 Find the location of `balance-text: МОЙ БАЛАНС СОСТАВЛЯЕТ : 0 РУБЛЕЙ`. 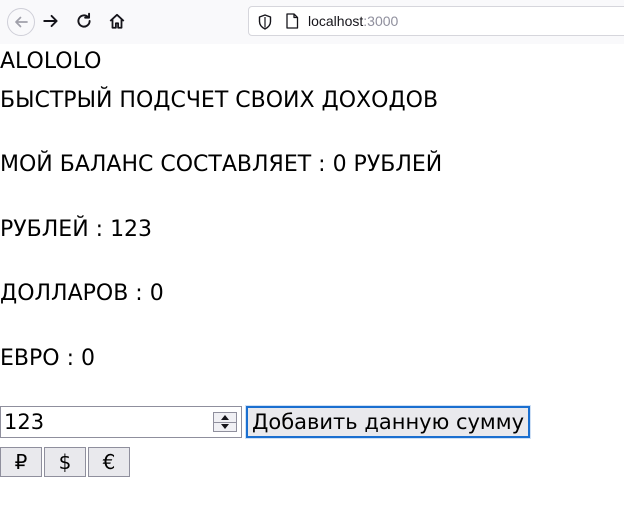

balance-text: МОЙ БАЛАНС СОСТАВЛЯЕТ : 0 РУБЛЕЙ is located at coordinates (221, 164).